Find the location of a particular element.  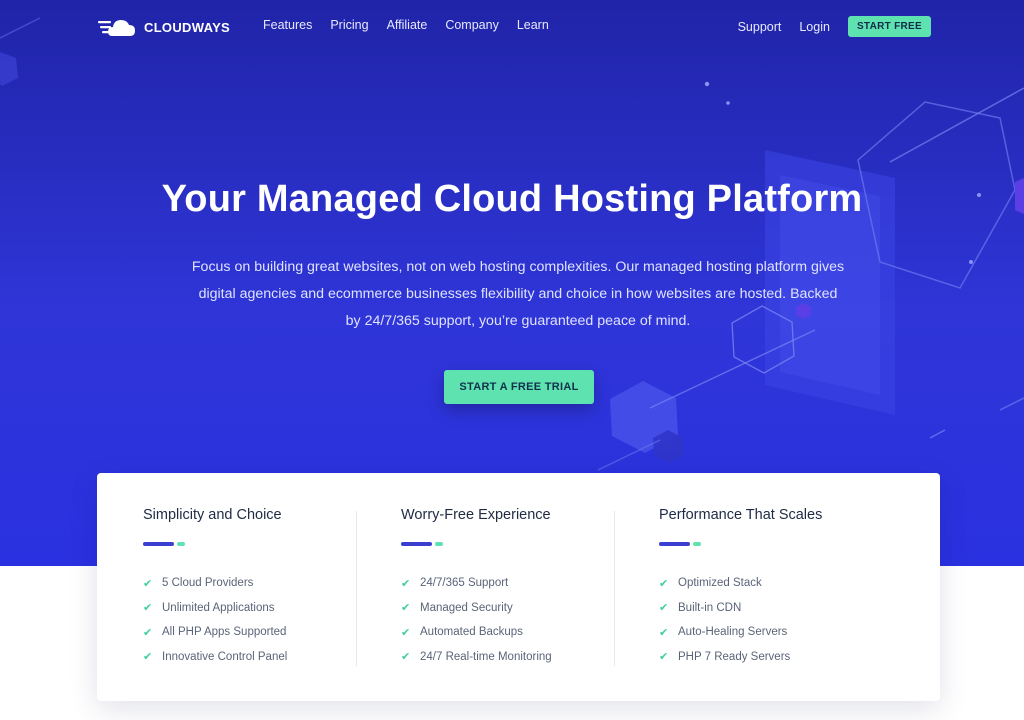

nav-link-support: Support is located at coordinates (760, 27).